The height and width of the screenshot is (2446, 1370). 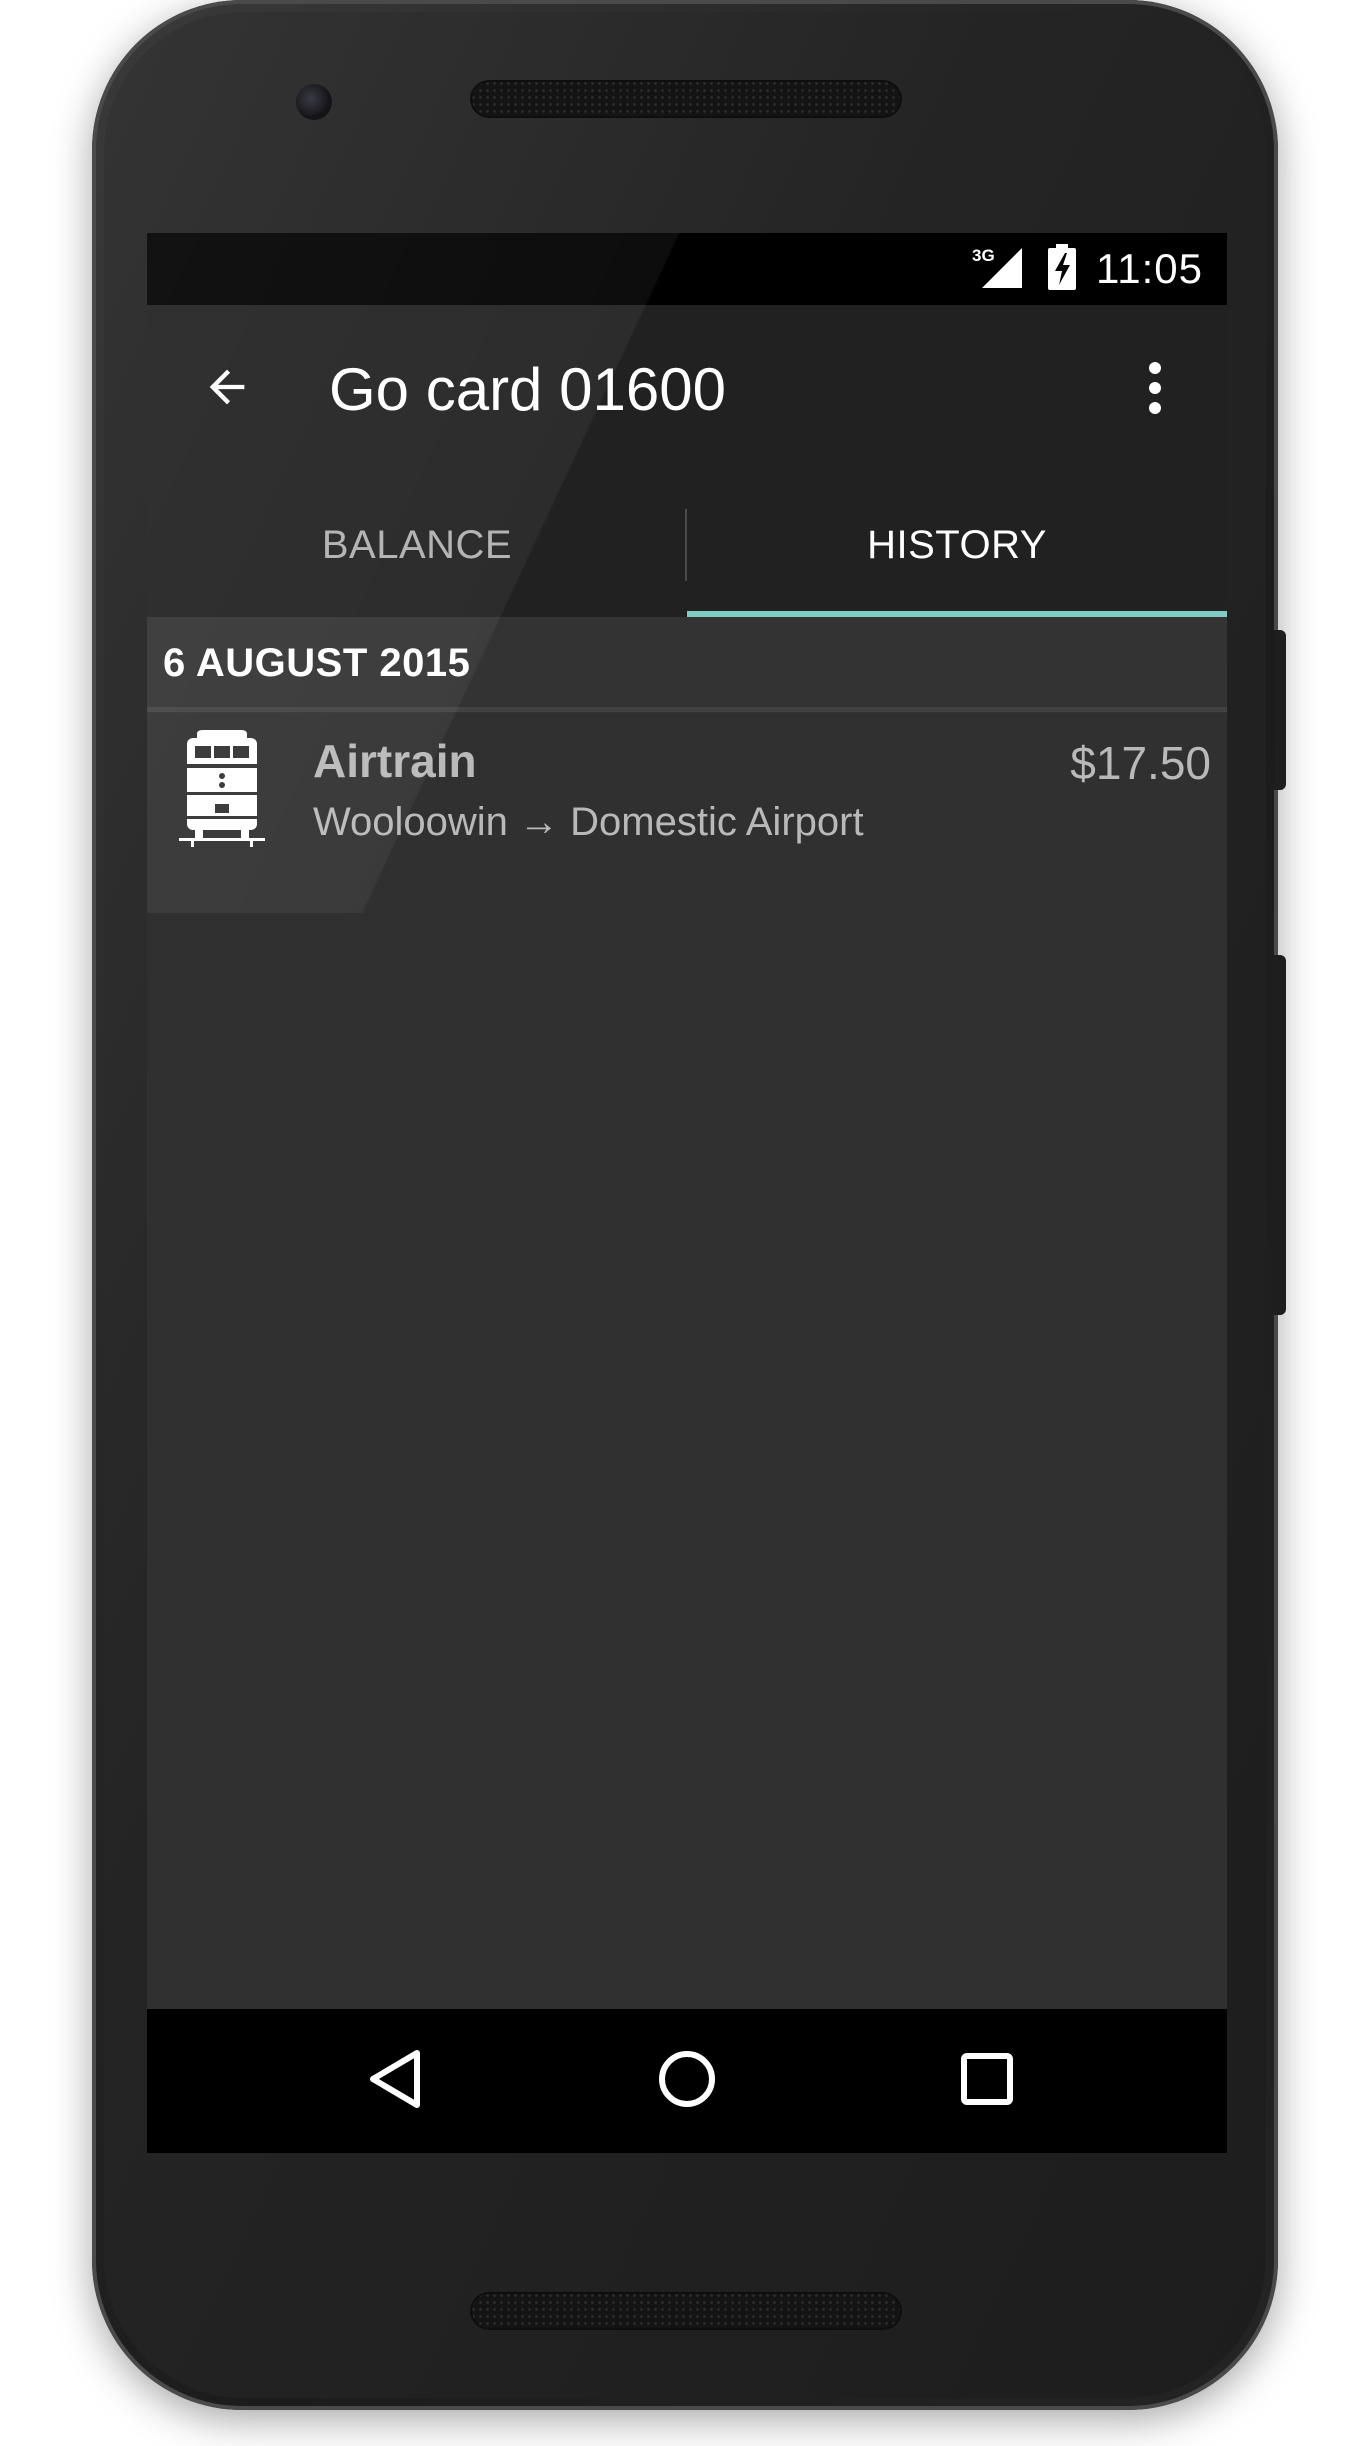 I want to click on arrow-back-icon, so click(x=227, y=389).